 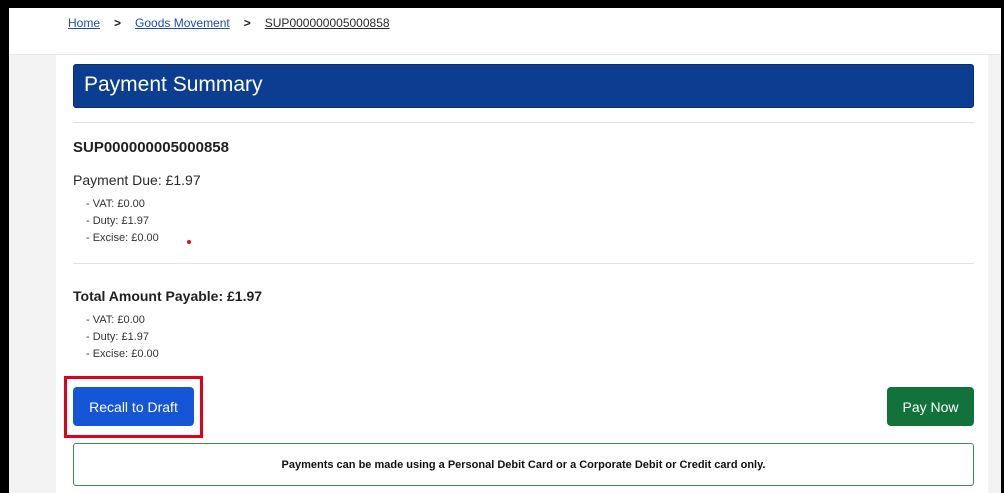 I want to click on breadcrumb-goods-movement-link: Goods Movement, so click(x=182, y=23).